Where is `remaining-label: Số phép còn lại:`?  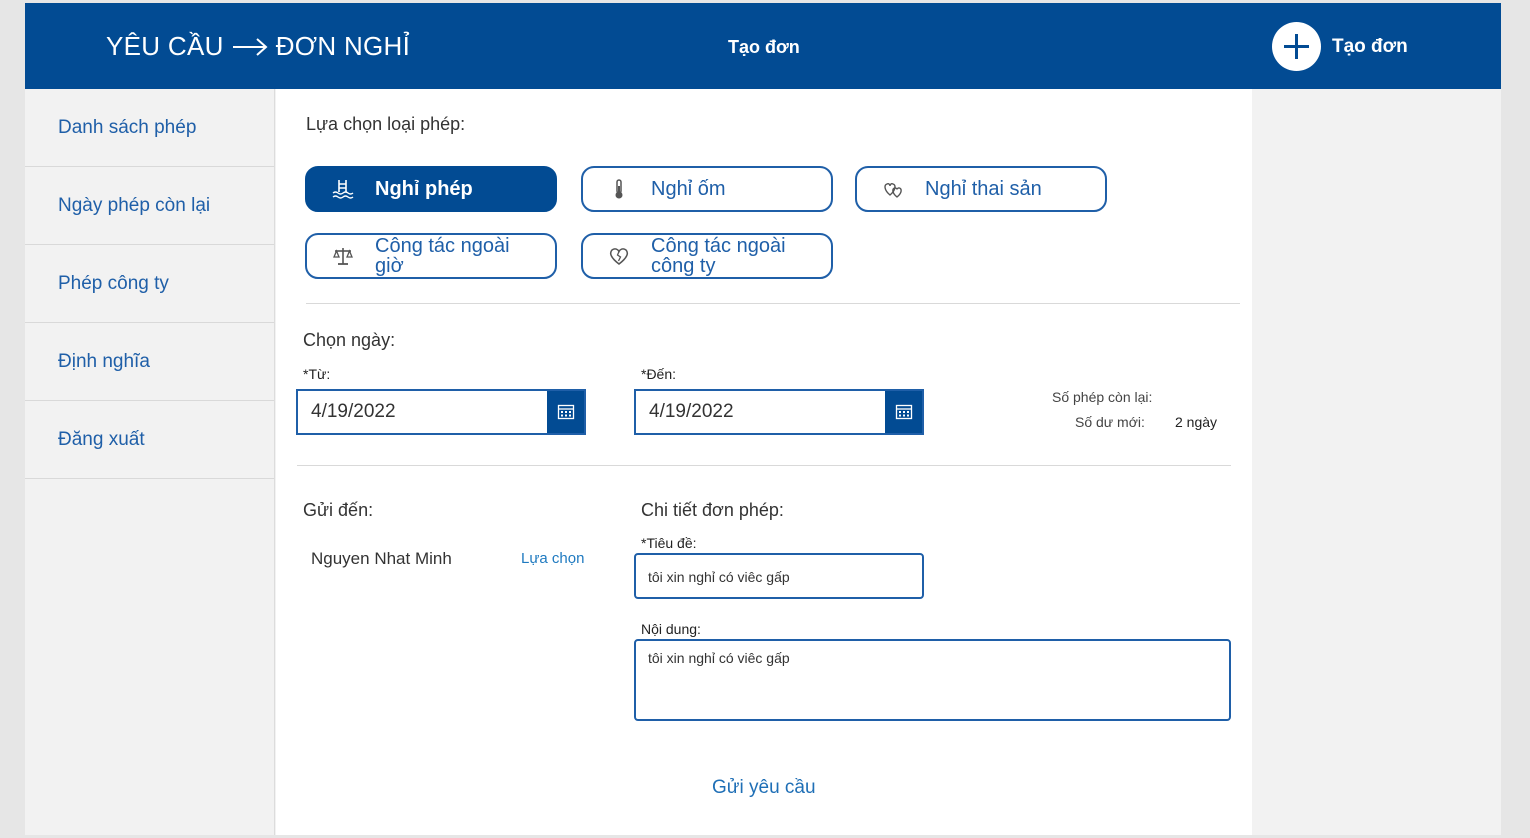
remaining-label: Số phép còn lại: is located at coordinates (1102, 397).